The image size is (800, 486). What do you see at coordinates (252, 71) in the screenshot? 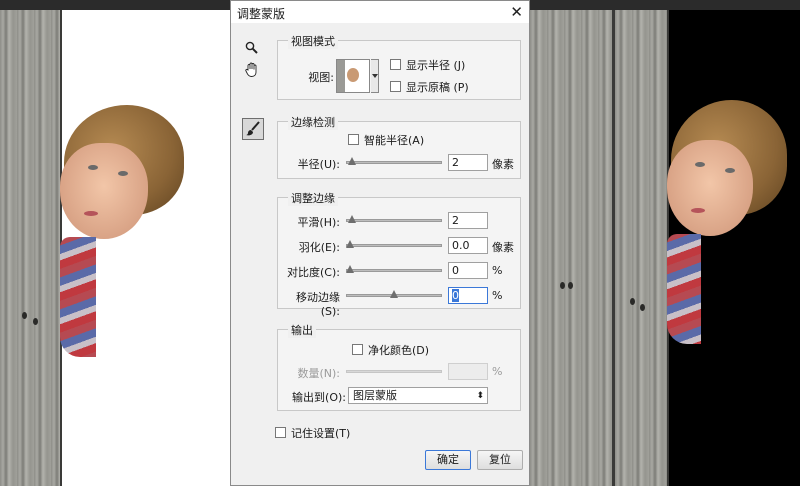
I see `hand-tool-icon` at bounding box center [252, 71].